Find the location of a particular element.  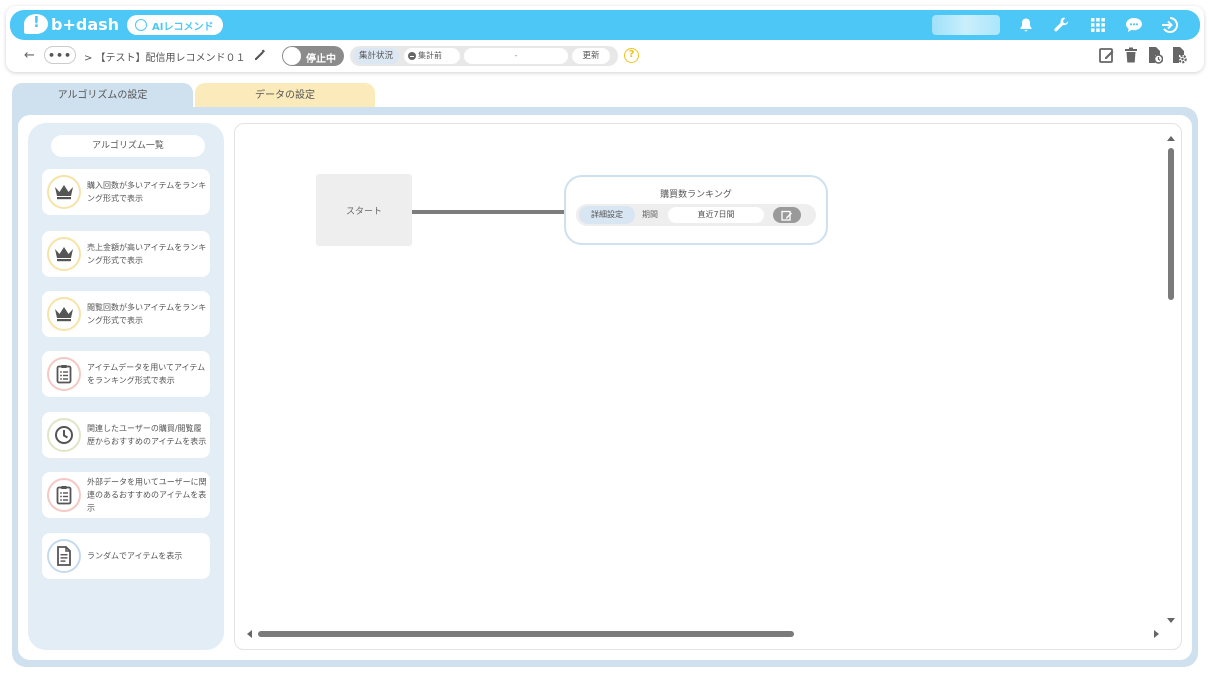

scroll-up-arrow is located at coordinates (1171, 138).